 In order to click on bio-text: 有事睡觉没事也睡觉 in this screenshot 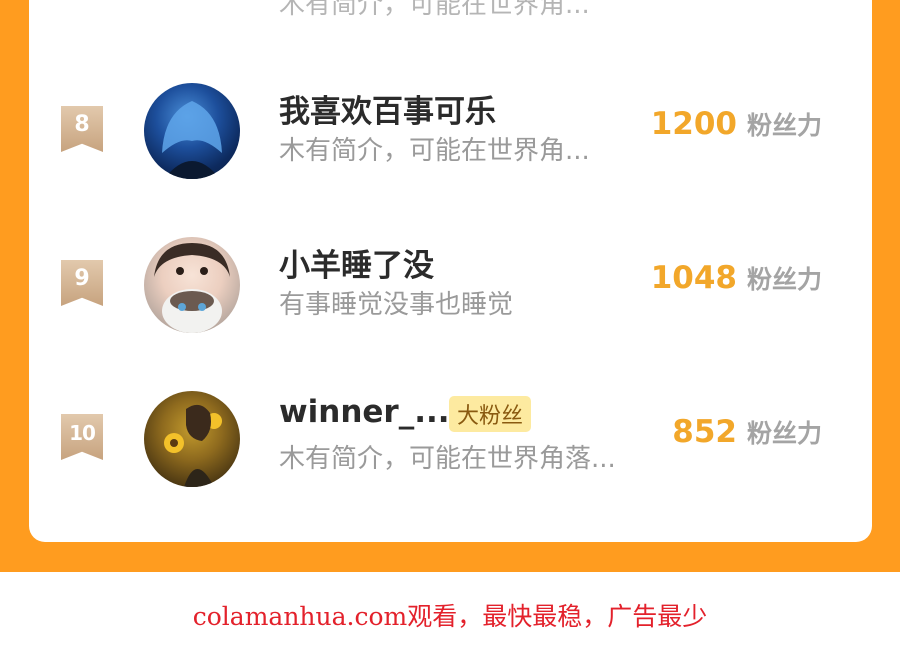, I will do `click(396, 305)`.